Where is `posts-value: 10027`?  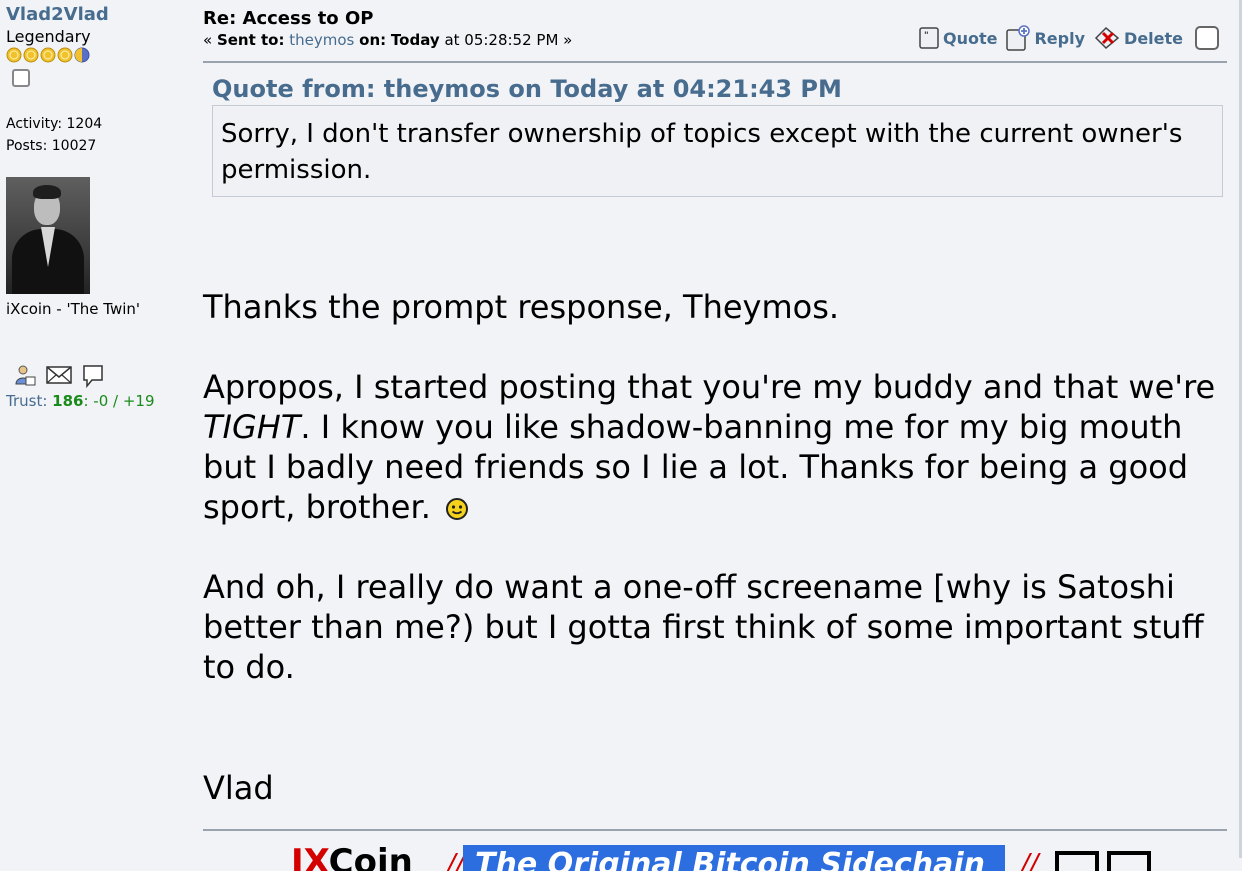
posts-value: 10027 is located at coordinates (74, 146).